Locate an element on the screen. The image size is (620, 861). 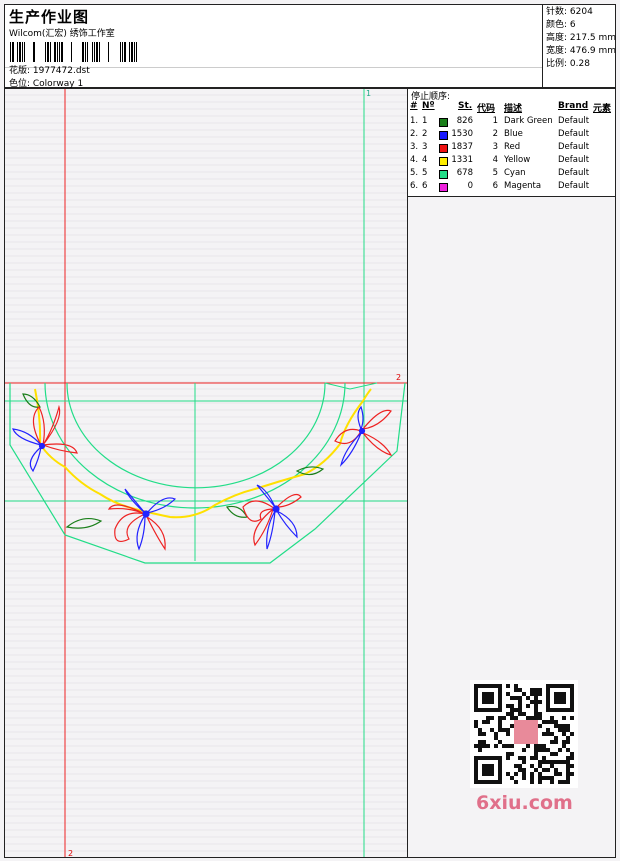
sequence-cell-num: 6. is located at coordinates (414, 186).